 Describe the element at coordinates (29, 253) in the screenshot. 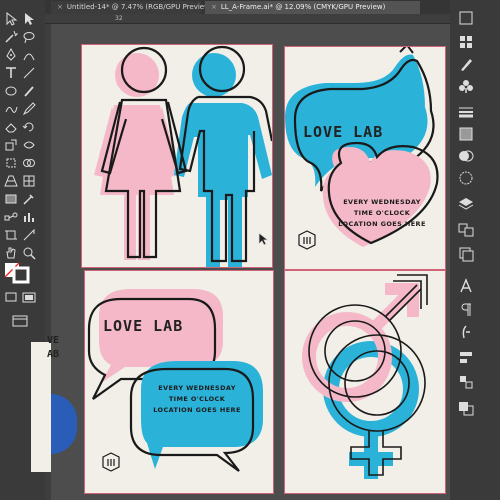

I see `zoom-tool-icon` at that location.